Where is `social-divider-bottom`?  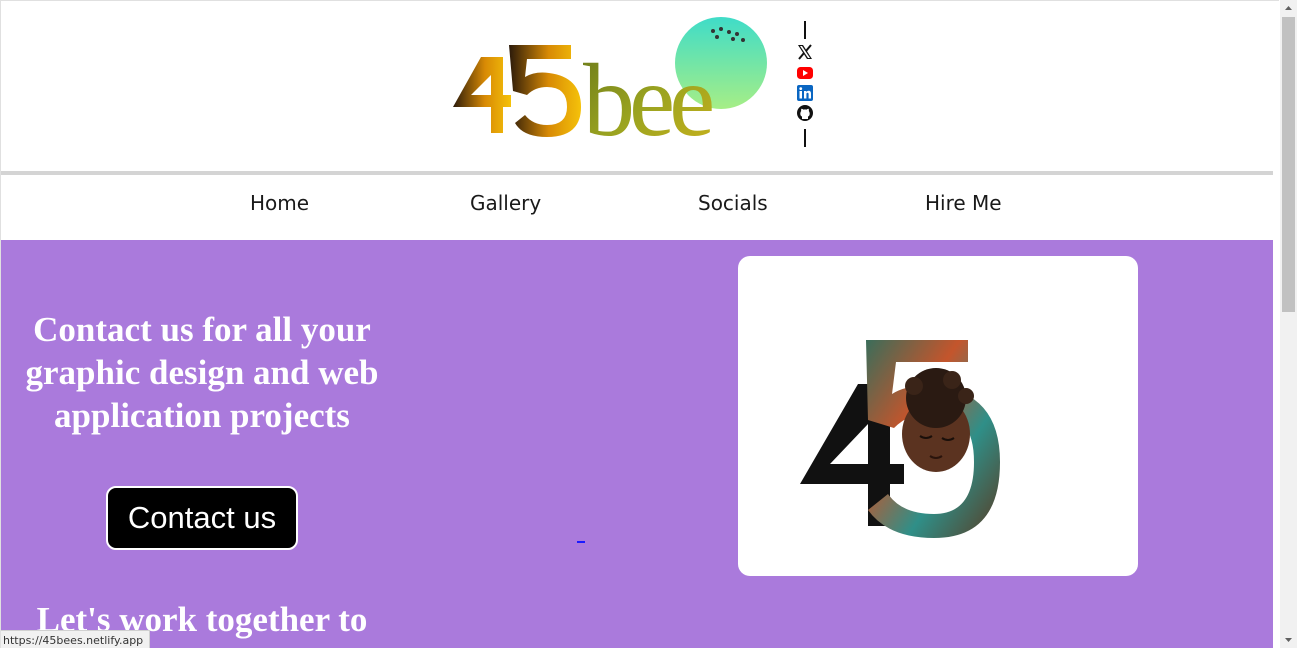
social-divider-bottom is located at coordinates (805, 138).